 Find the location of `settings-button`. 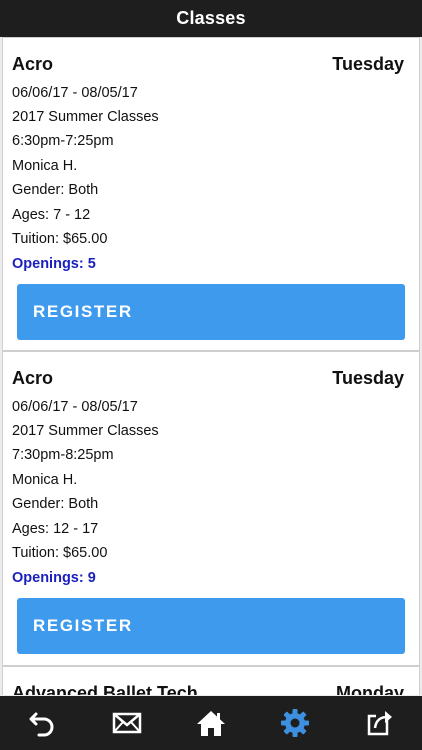

settings-button is located at coordinates (295, 723).